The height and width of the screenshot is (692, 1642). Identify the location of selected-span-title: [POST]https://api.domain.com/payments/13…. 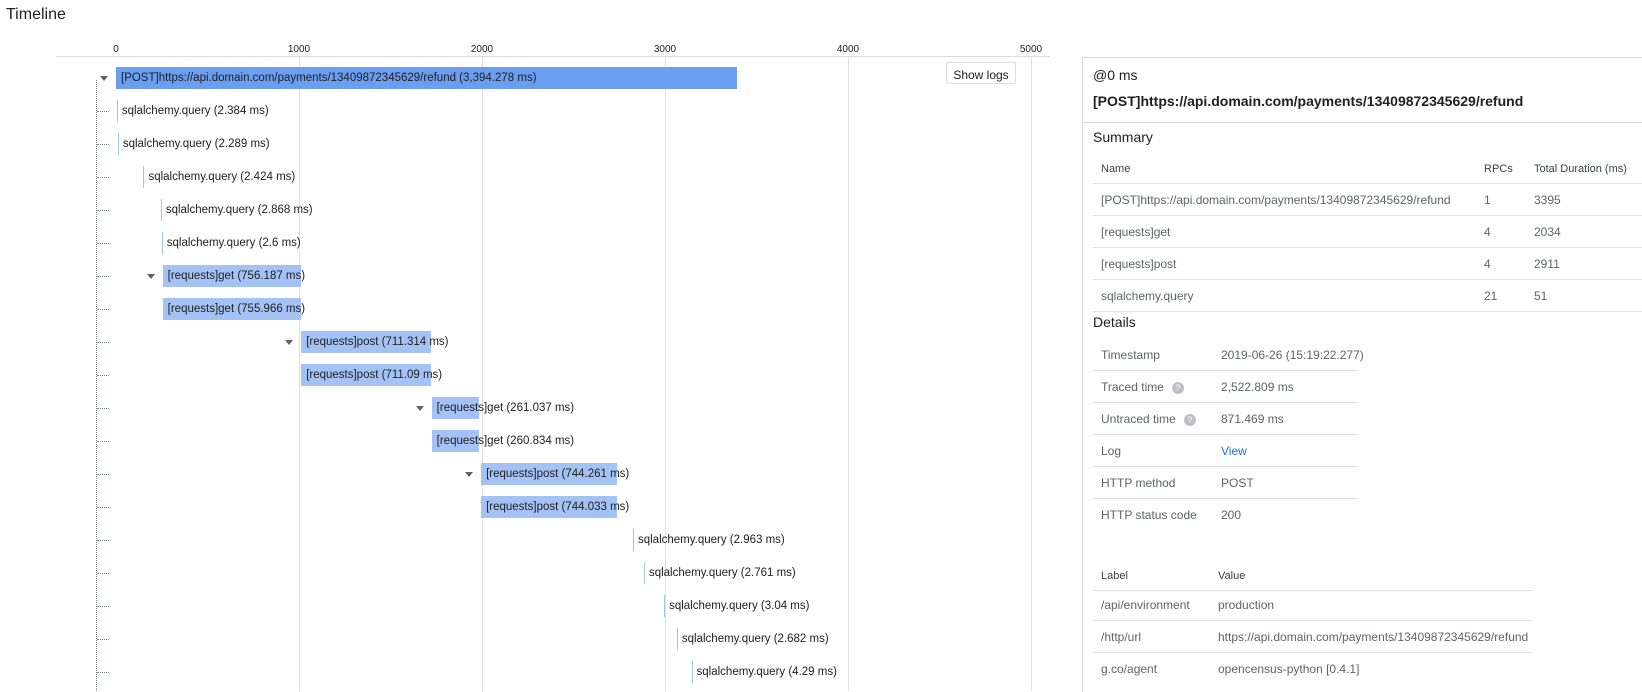
(1308, 101).